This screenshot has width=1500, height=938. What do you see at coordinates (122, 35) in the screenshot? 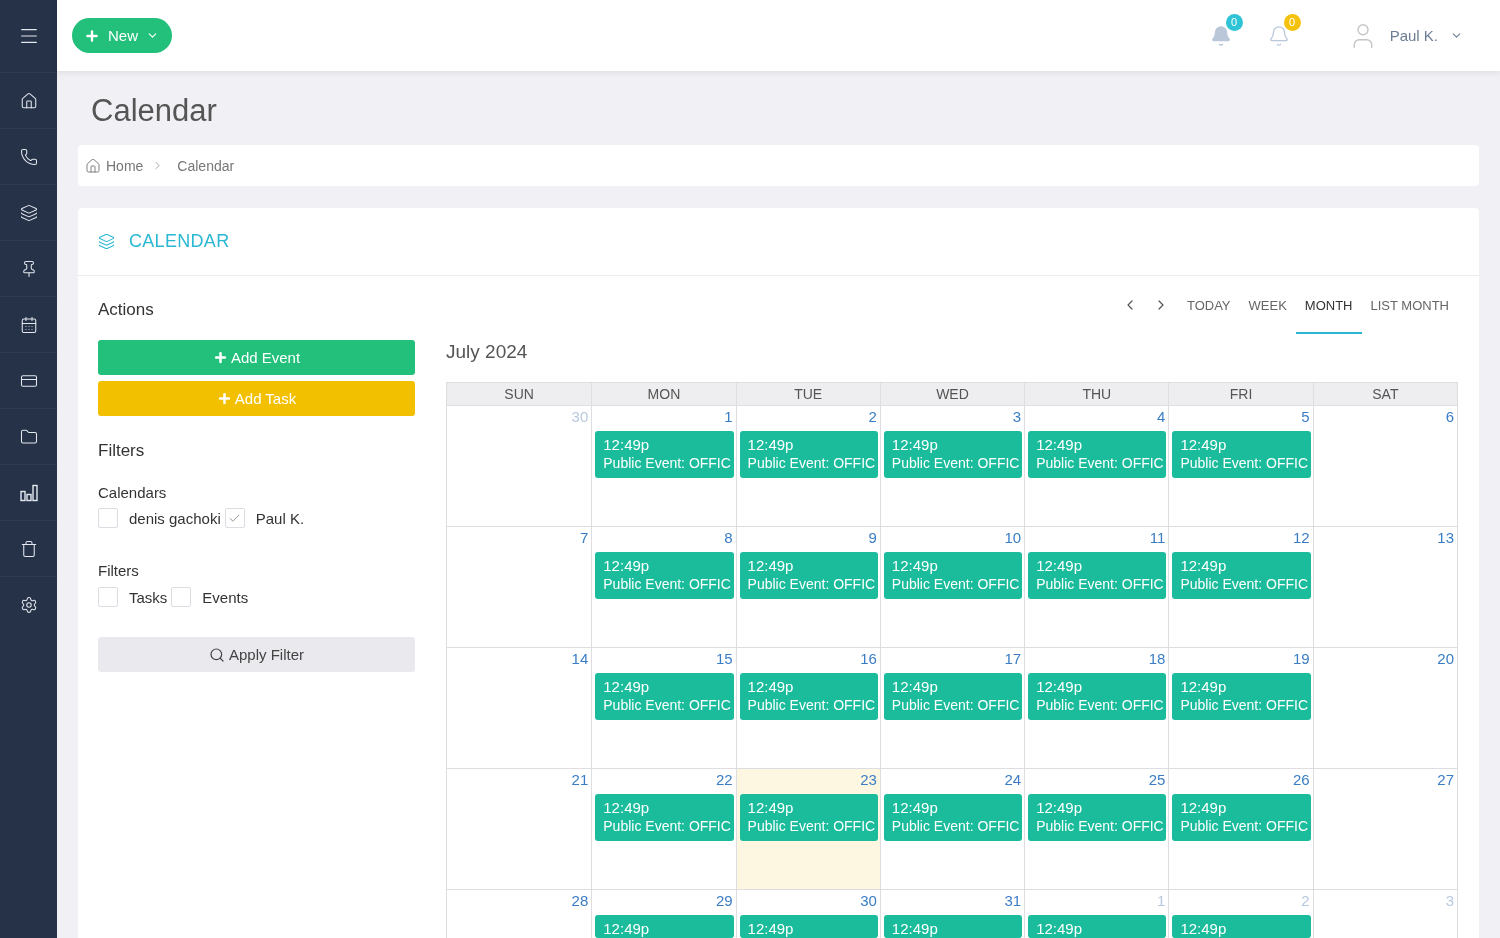
I see `new-button: New` at bounding box center [122, 35].